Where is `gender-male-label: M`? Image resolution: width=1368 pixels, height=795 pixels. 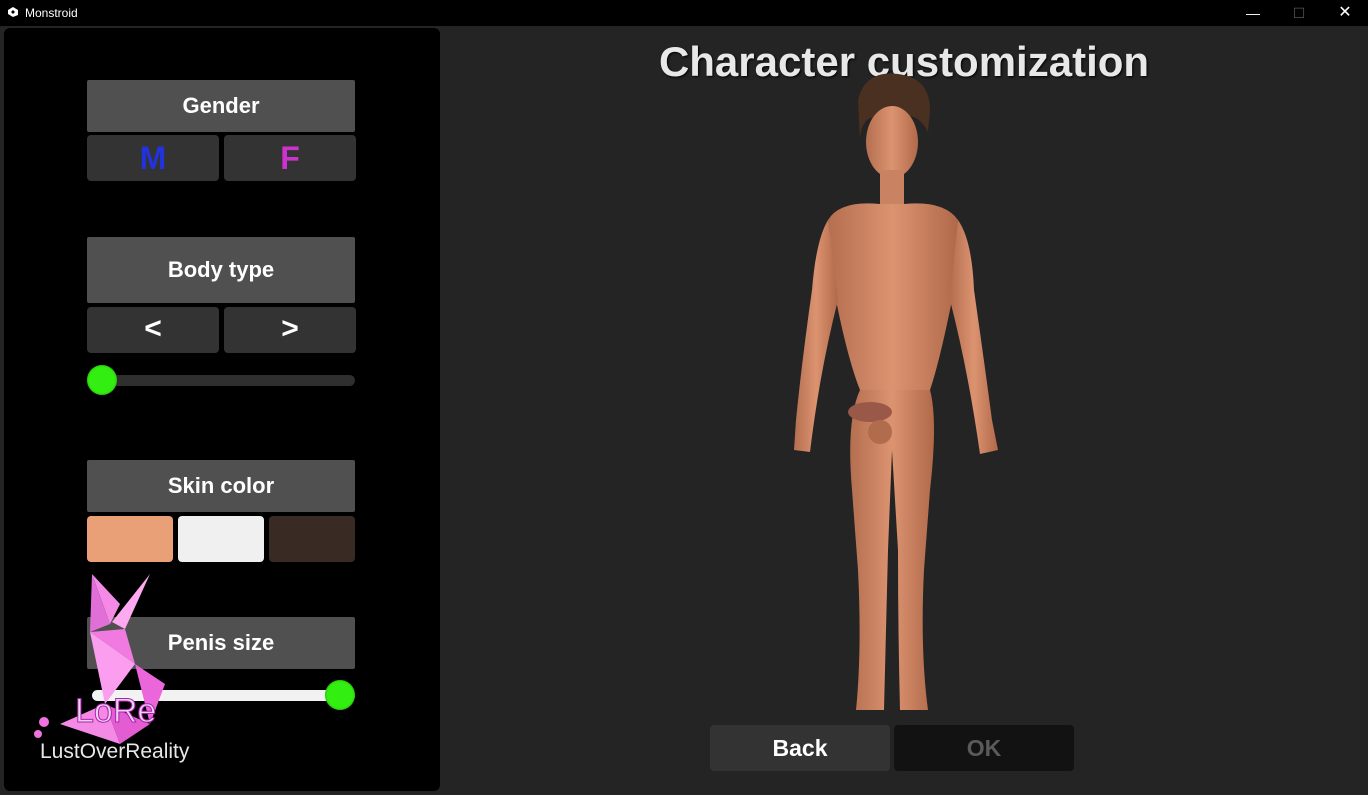
gender-male-label: M is located at coordinates (153, 158).